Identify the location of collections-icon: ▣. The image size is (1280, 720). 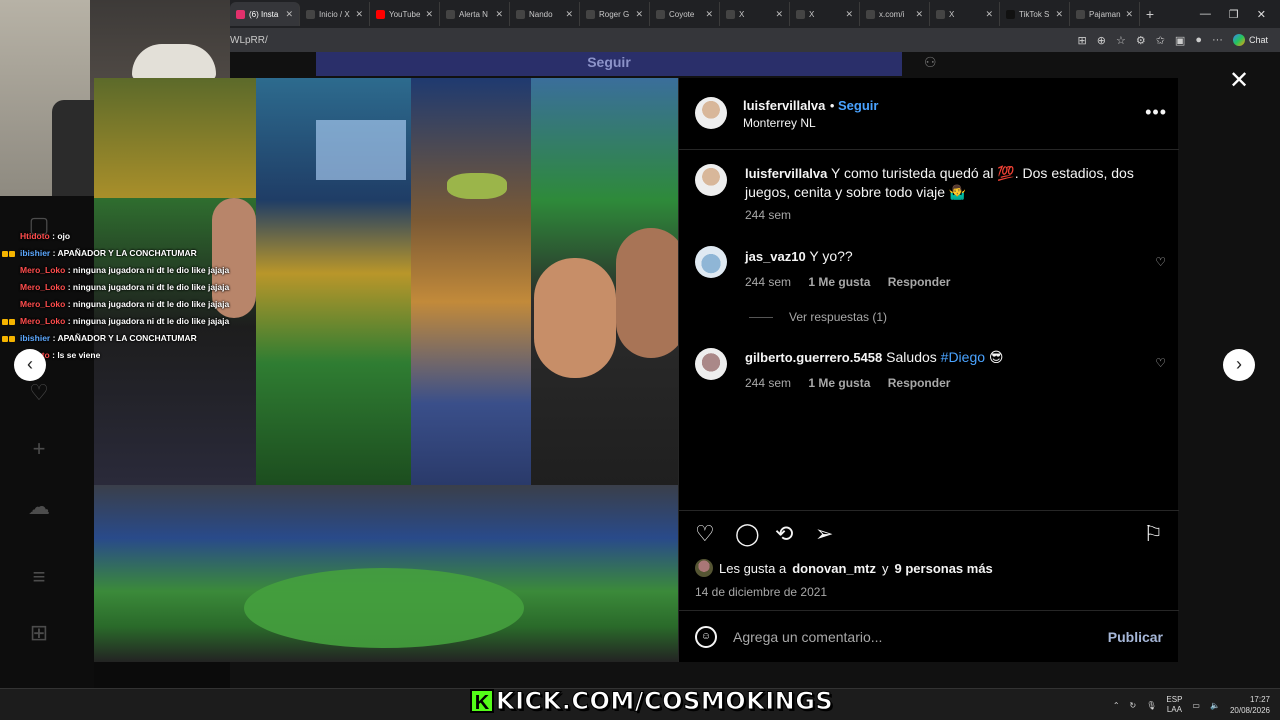
(1180, 40).